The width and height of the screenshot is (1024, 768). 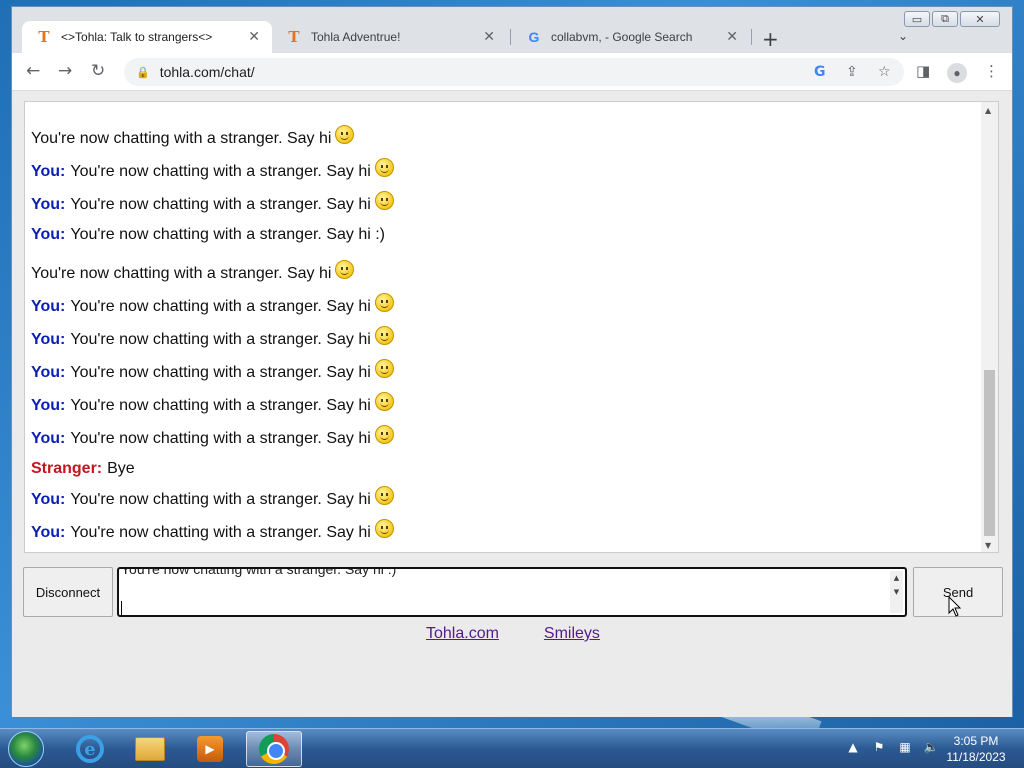 What do you see at coordinates (462, 634) in the screenshot?
I see `tohla-home-link: Tohla.com` at bounding box center [462, 634].